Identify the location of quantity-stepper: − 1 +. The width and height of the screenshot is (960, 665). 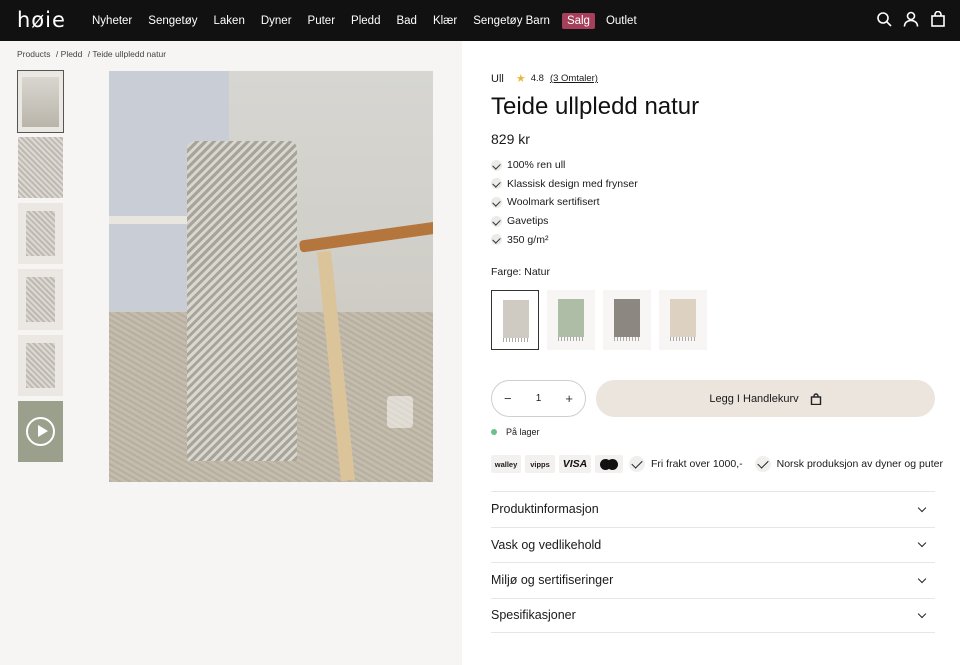
(538, 398).